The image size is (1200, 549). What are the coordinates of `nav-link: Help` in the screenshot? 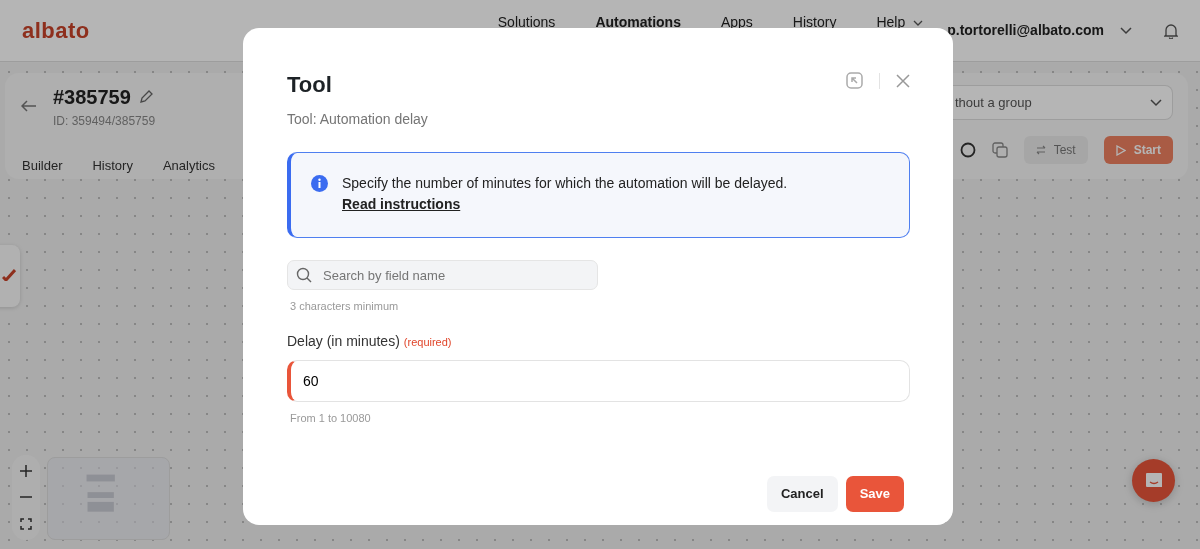 It's located at (900, 22).